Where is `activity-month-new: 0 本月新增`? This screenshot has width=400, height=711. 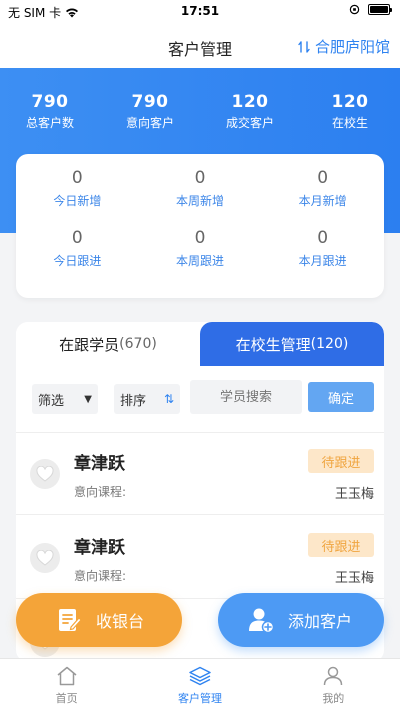
activity-month-new: 0 本月新增 is located at coordinates (322, 198).